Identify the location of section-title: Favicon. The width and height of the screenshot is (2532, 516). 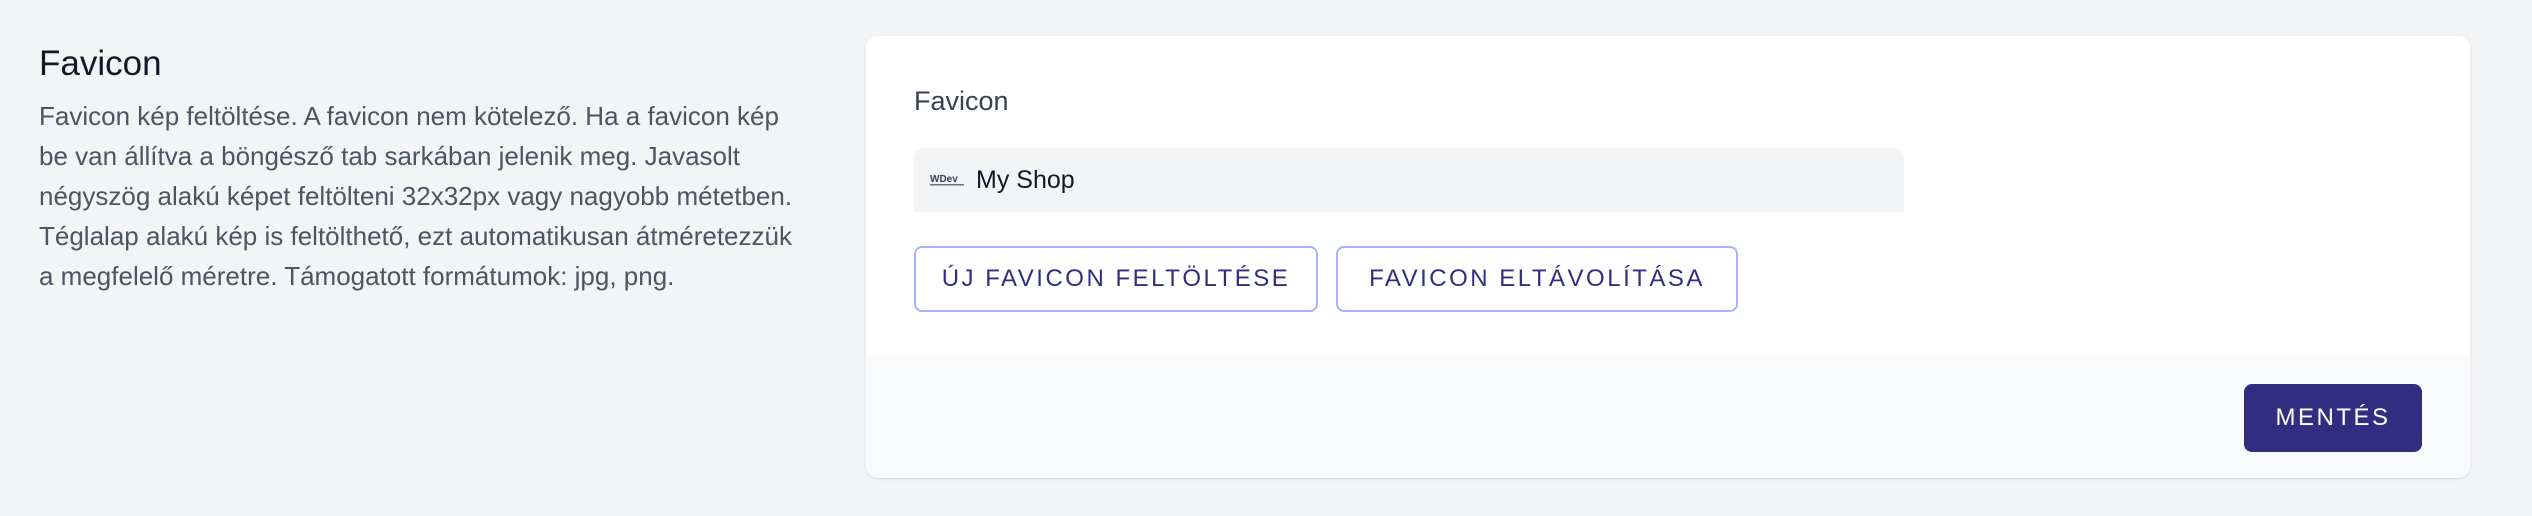
(100, 63).